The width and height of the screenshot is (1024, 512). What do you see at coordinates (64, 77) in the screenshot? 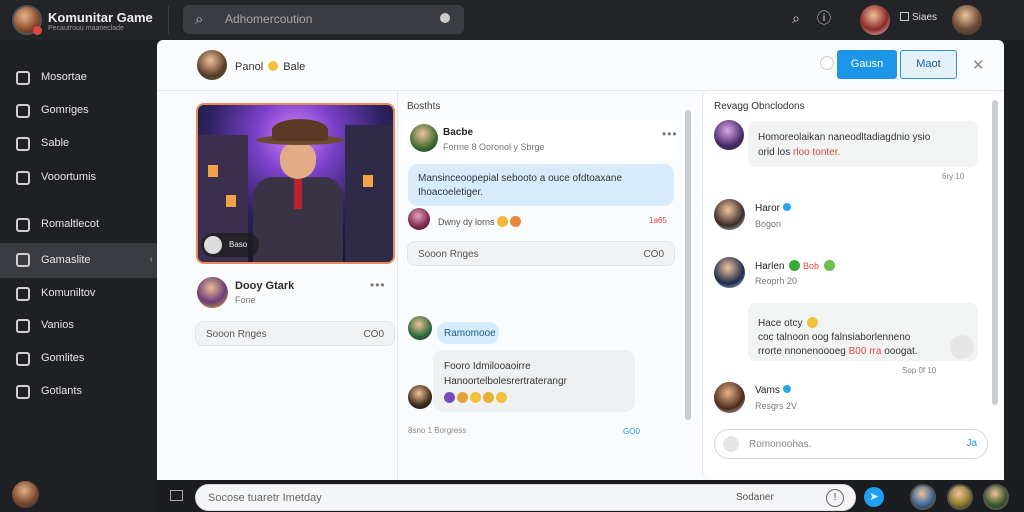
I see `sidebar-item-label: Mosortae` at bounding box center [64, 77].